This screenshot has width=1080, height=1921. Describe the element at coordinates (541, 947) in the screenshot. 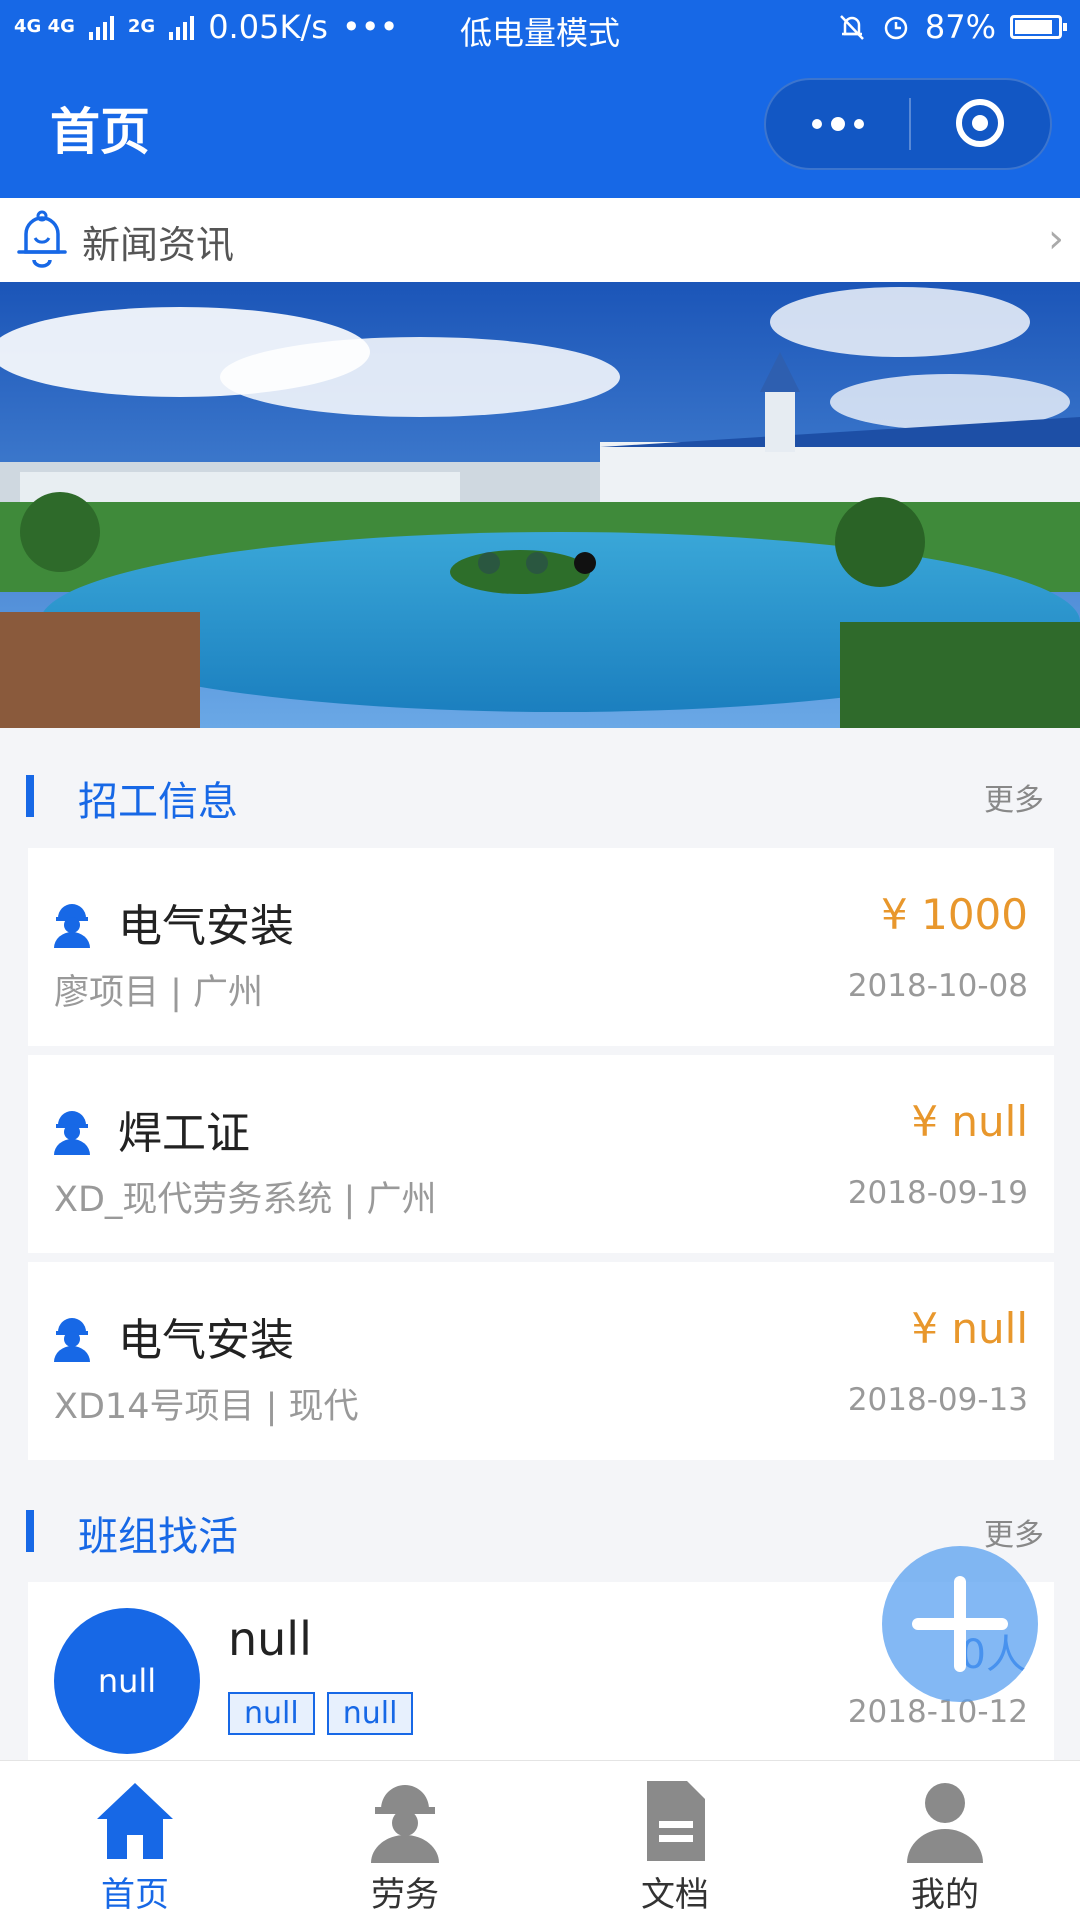

I see `job-card: 电气安装 ¥ 1000 廖项目 | 广州 2018-10-08` at that location.